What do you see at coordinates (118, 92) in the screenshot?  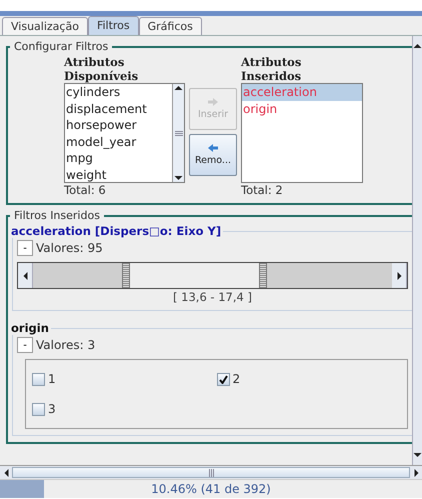 I see `list-item: cylinders` at bounding box center [118, 92].